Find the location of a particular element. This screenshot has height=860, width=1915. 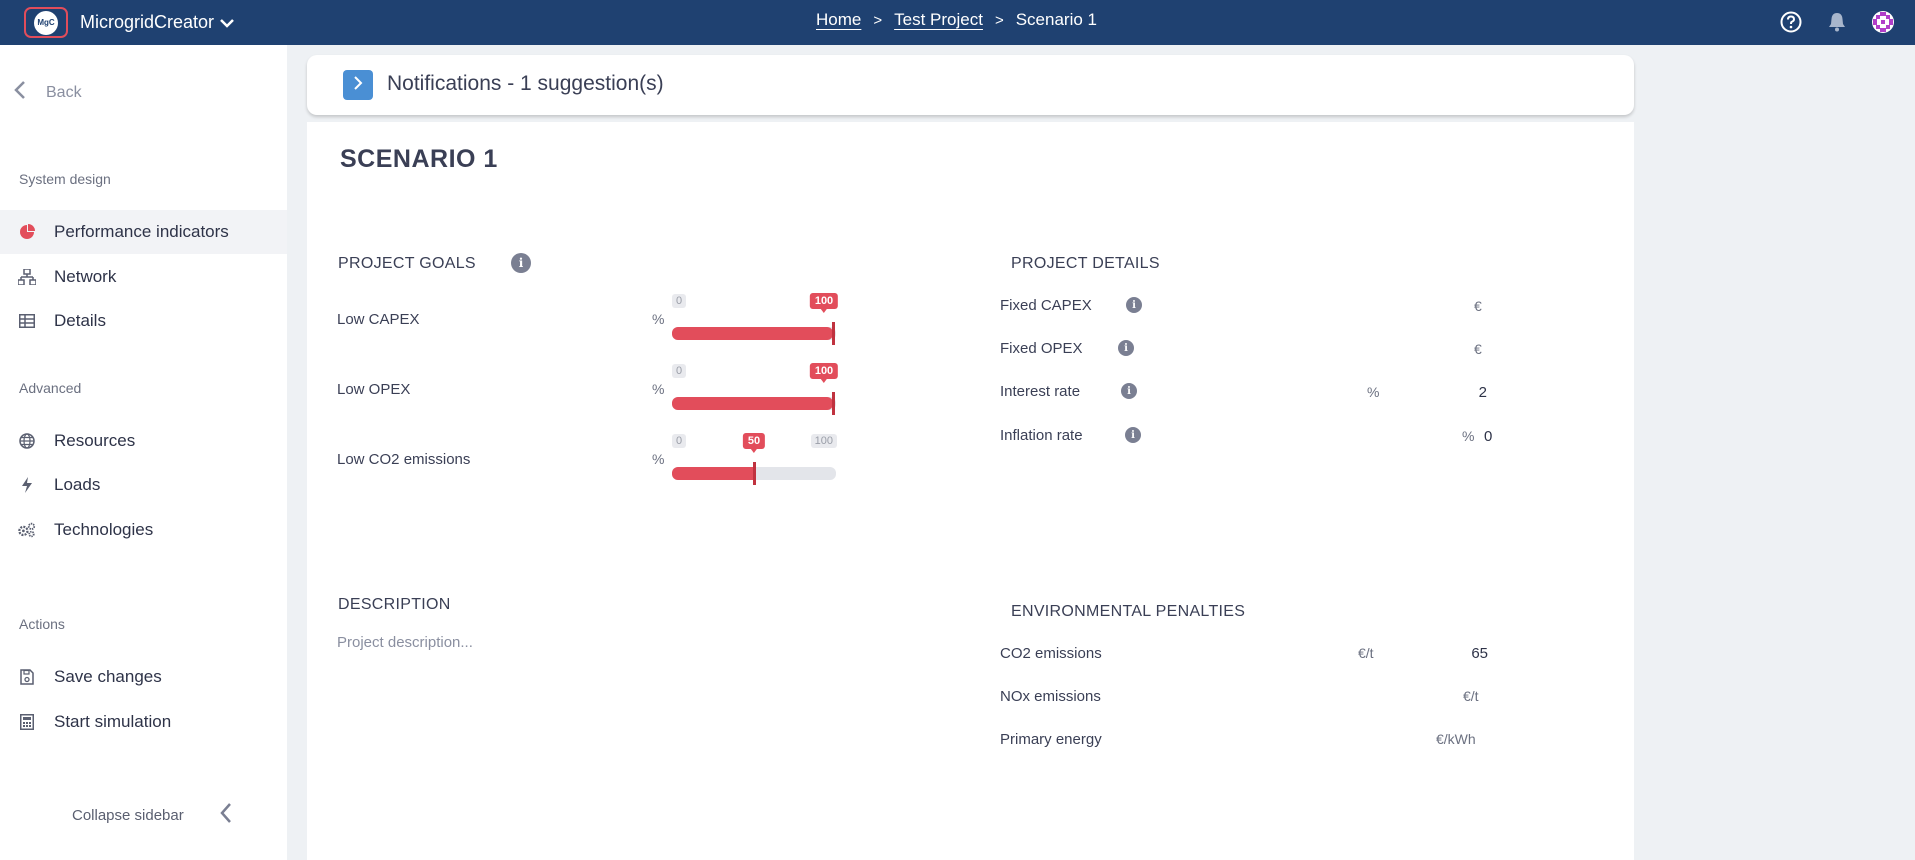

section-advanced: Advanced is located at coordinates (50, 388).